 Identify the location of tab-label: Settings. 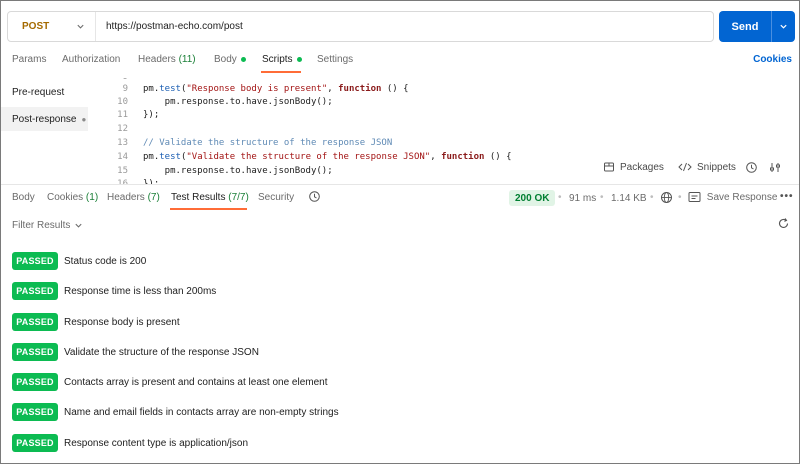
(335, 59).